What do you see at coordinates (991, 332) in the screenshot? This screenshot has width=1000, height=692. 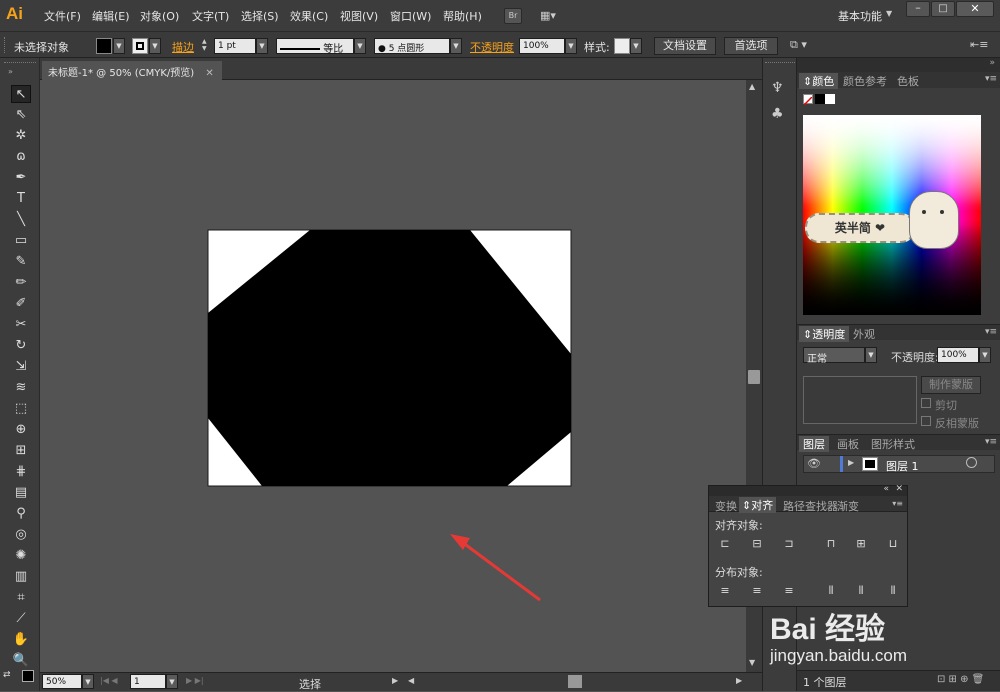 I see `transparency-menu-icon: ▾≡` at bounding box center [991, 332].